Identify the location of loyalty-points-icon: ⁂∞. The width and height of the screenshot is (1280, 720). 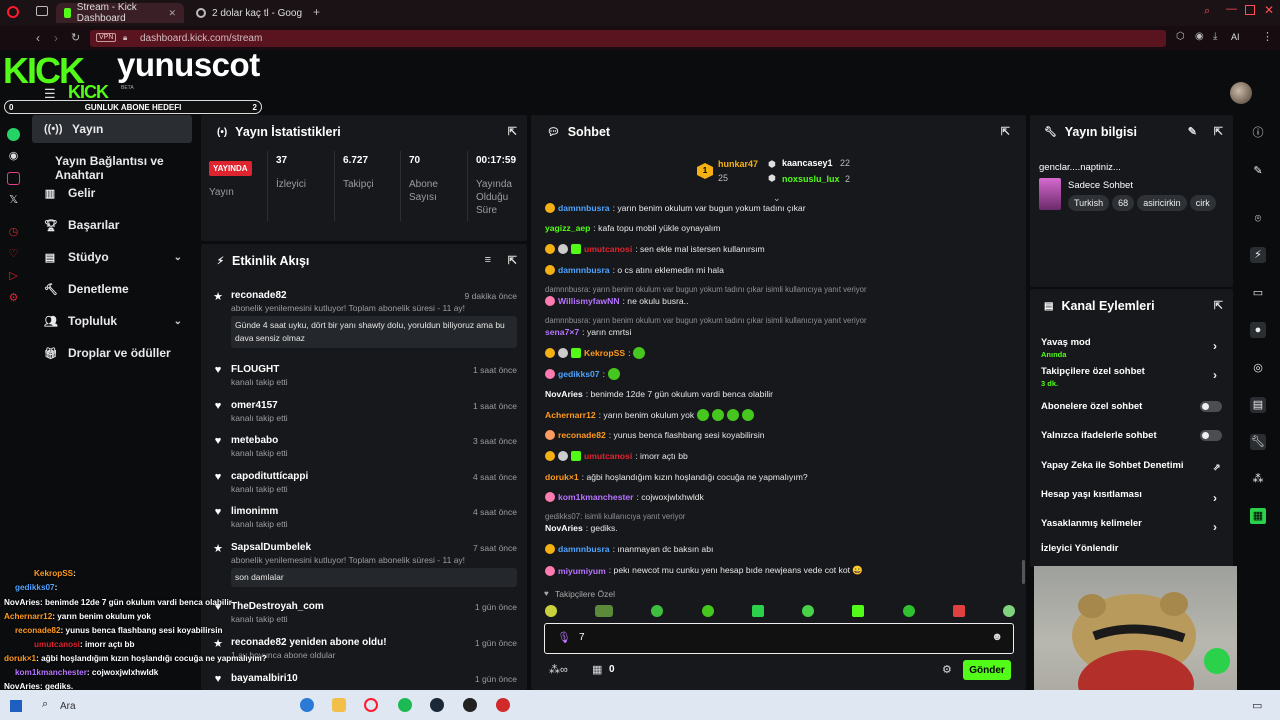
(558, 669).